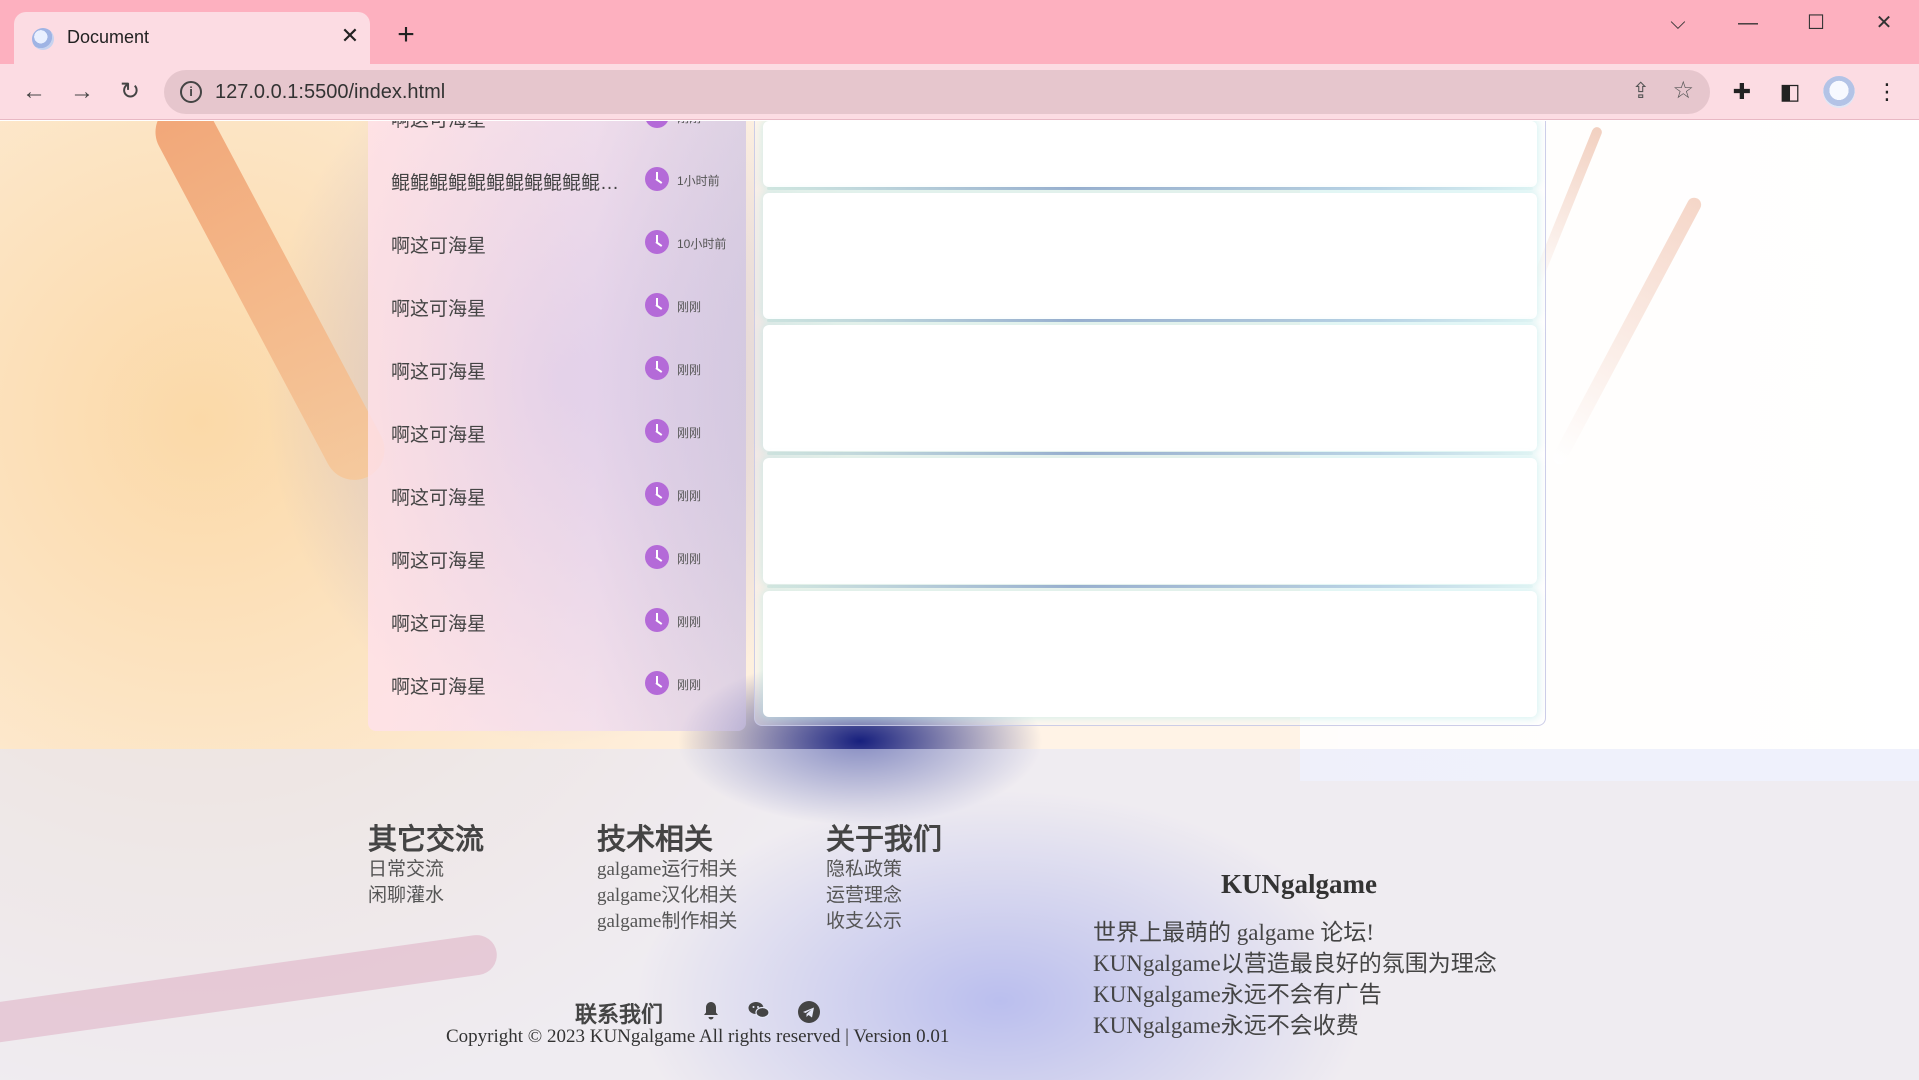 The width and height of the screenshot is (1919, 1080). I want to click on browser-tab: Document ✕, so click(192, 38).